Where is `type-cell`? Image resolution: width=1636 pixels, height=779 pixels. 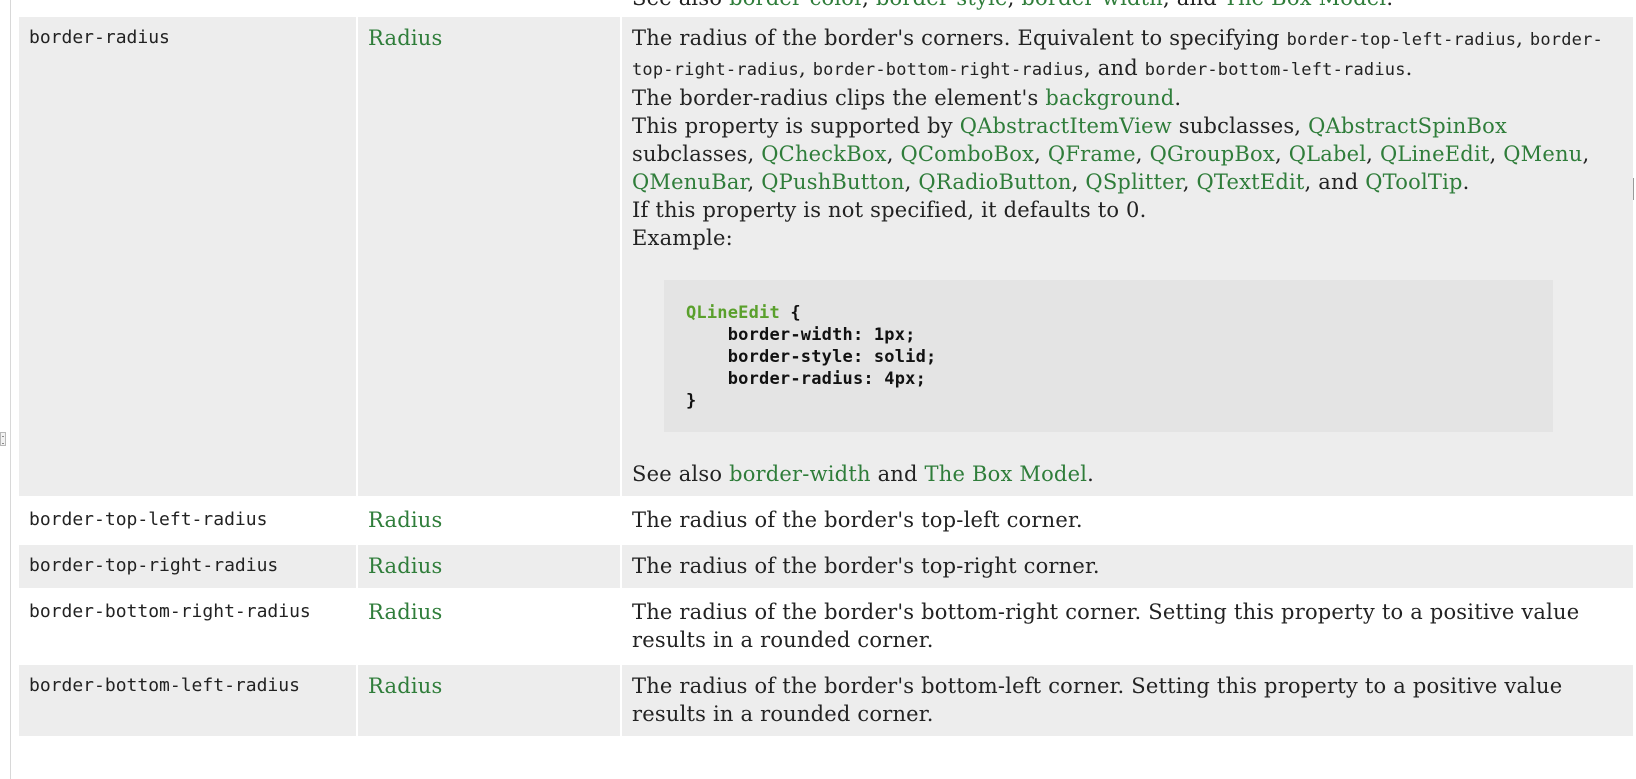
type-cell is located at coordinates (489, 7).